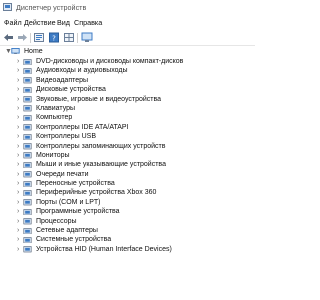 This screenshot has height=300, width=320. What do you see at coordinates (27, 183) in the screenshot?
I see `portable-device-icon` at bounding box center [27, 183].